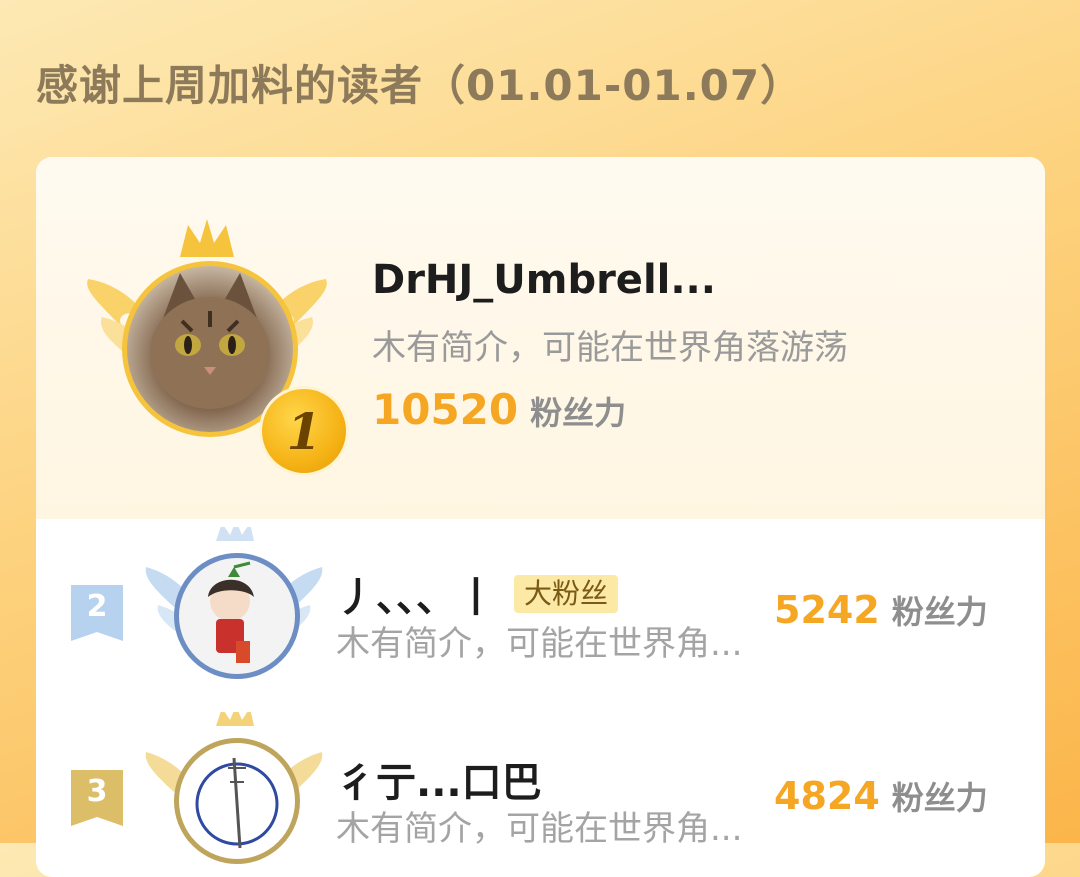 This screenshot has width=1080, height=877. Describe the element at coordinates (97, 613) in the screenshot. I see `rank-flag-2: 2` at that location.